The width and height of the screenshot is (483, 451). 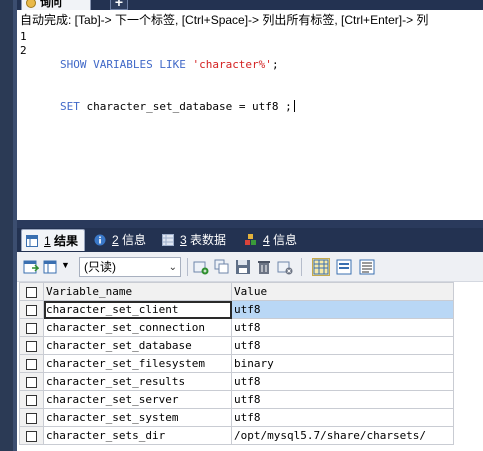 I want to click on readonly-dropdown-value: (只读), so click(x=100, y=267).